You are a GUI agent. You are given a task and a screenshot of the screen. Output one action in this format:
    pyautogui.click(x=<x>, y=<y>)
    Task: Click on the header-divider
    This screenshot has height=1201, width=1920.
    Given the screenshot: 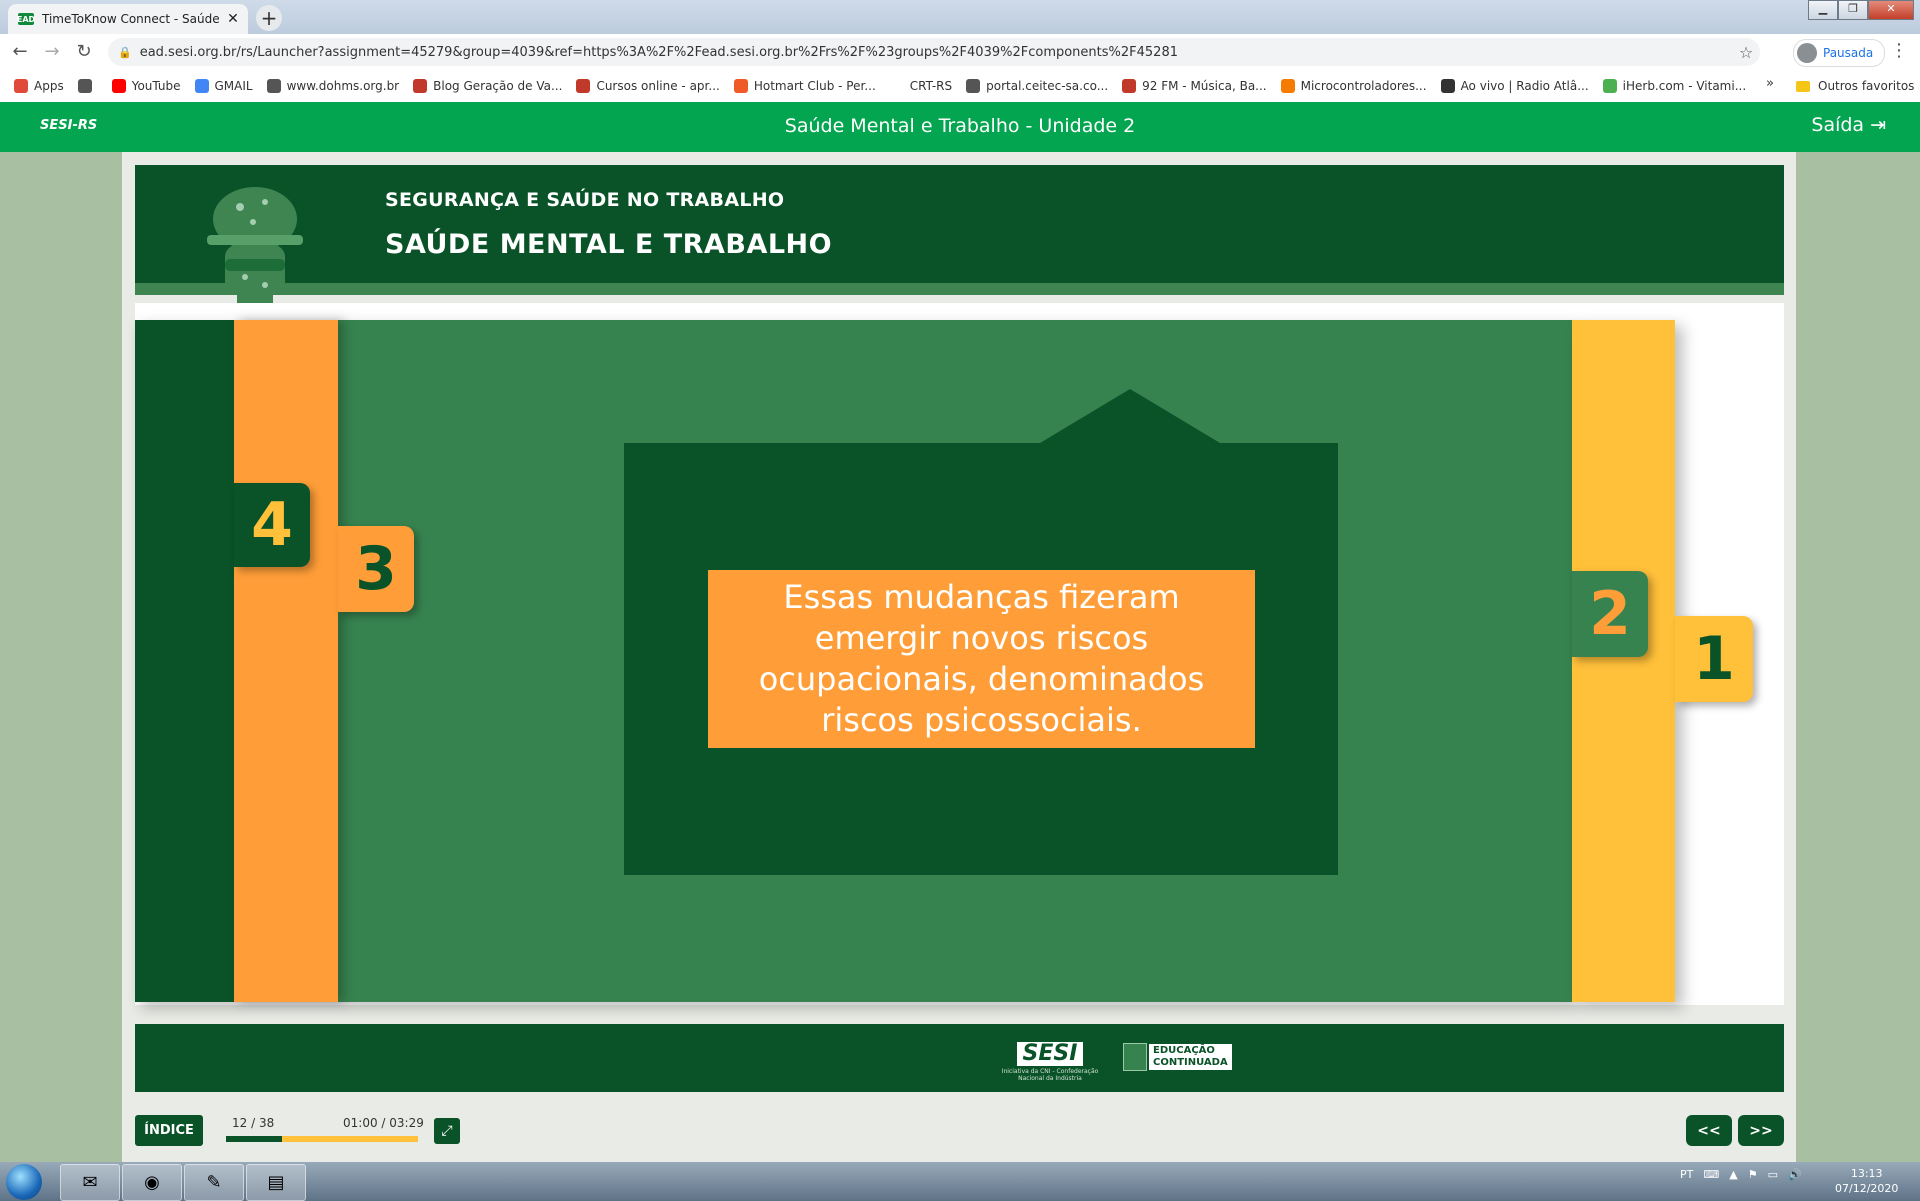 What is the action you would take?
    pyautogui.click(x=959, y=289)
    